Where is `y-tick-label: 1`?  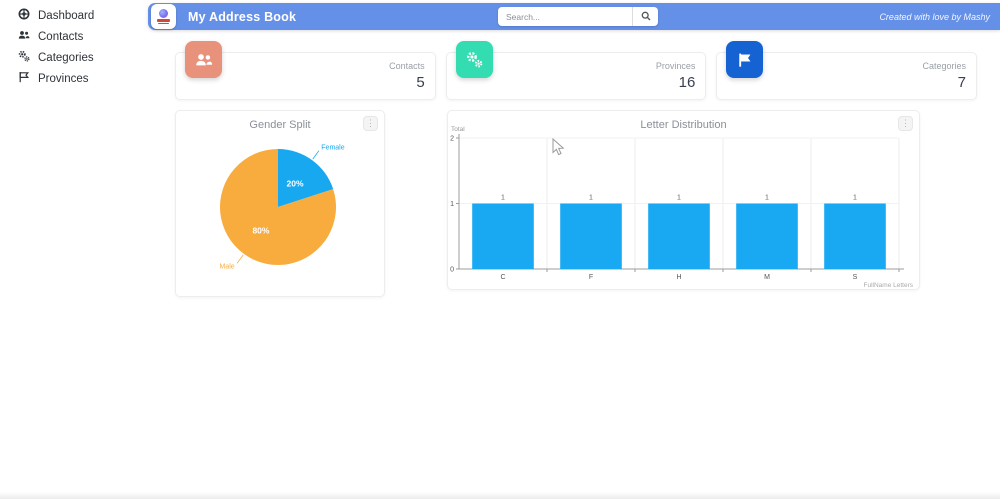
y-tick-label: 1 is located at coordinates (452, 204).